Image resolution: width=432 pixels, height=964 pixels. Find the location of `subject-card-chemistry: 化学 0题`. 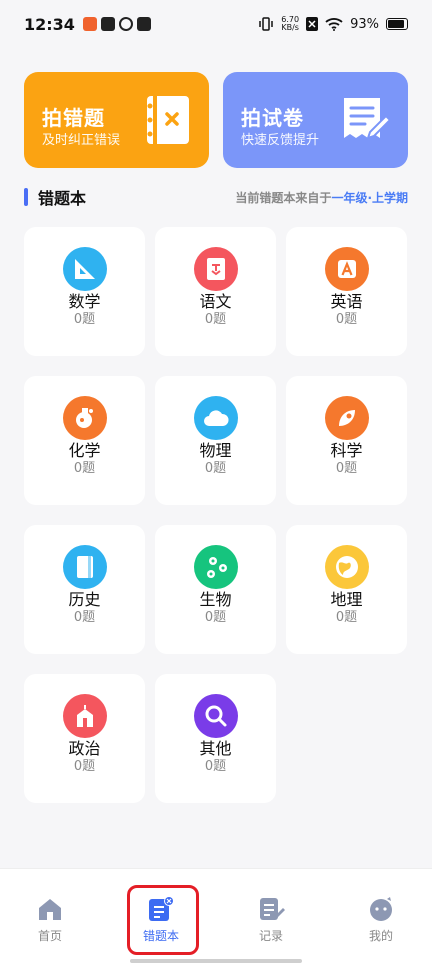

subject-card-chemistry: 化学 0题 is located at coordinates (84, 440).